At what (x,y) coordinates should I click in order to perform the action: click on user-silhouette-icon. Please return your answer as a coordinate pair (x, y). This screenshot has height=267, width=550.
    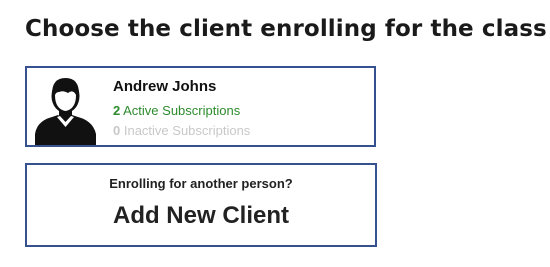
    Looking at the image, I should click on (65, 109).